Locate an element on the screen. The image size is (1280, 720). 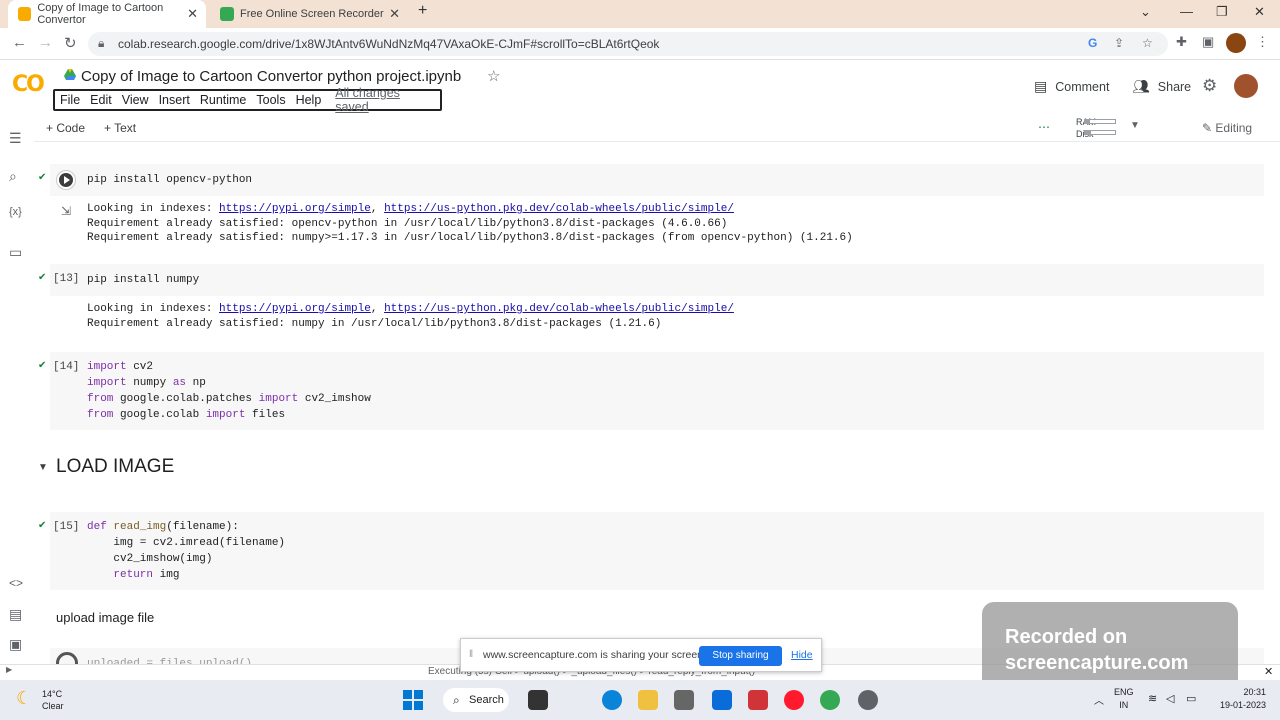
code-token: np is located at coordinates (196, 383).